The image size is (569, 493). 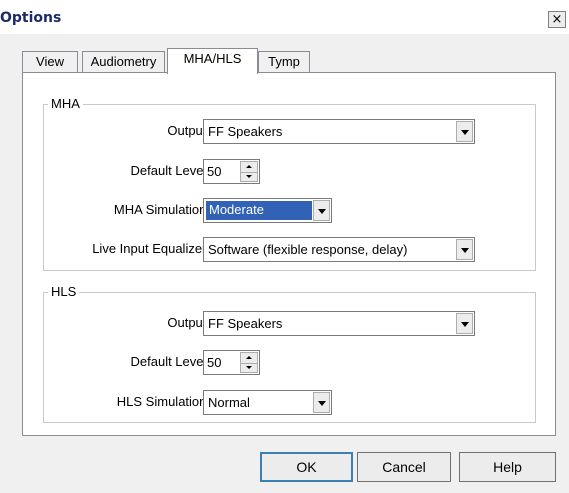 I want to click on hls-simulation-select: Normal, so click(x=267, y=402).